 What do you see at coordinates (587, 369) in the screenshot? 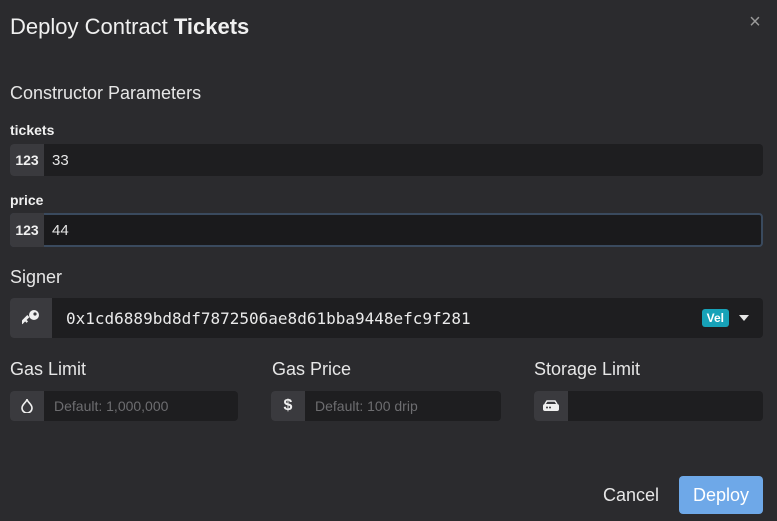
I see `storage-limit-label: Storage Limit` at bounding box center [587, 369].